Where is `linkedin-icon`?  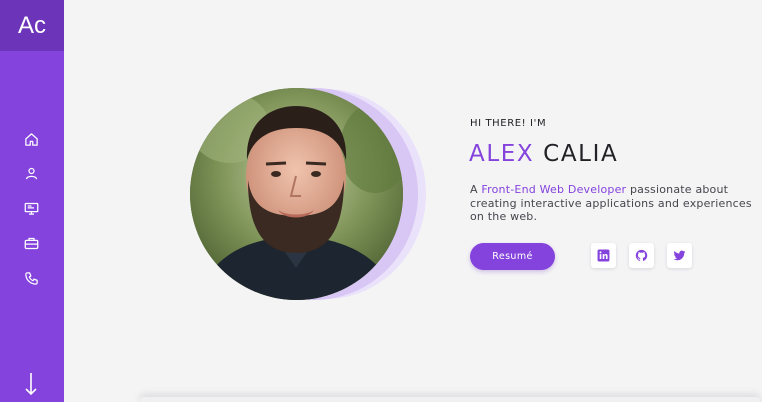 linkedin-icon is located at coordinates (603, 255).